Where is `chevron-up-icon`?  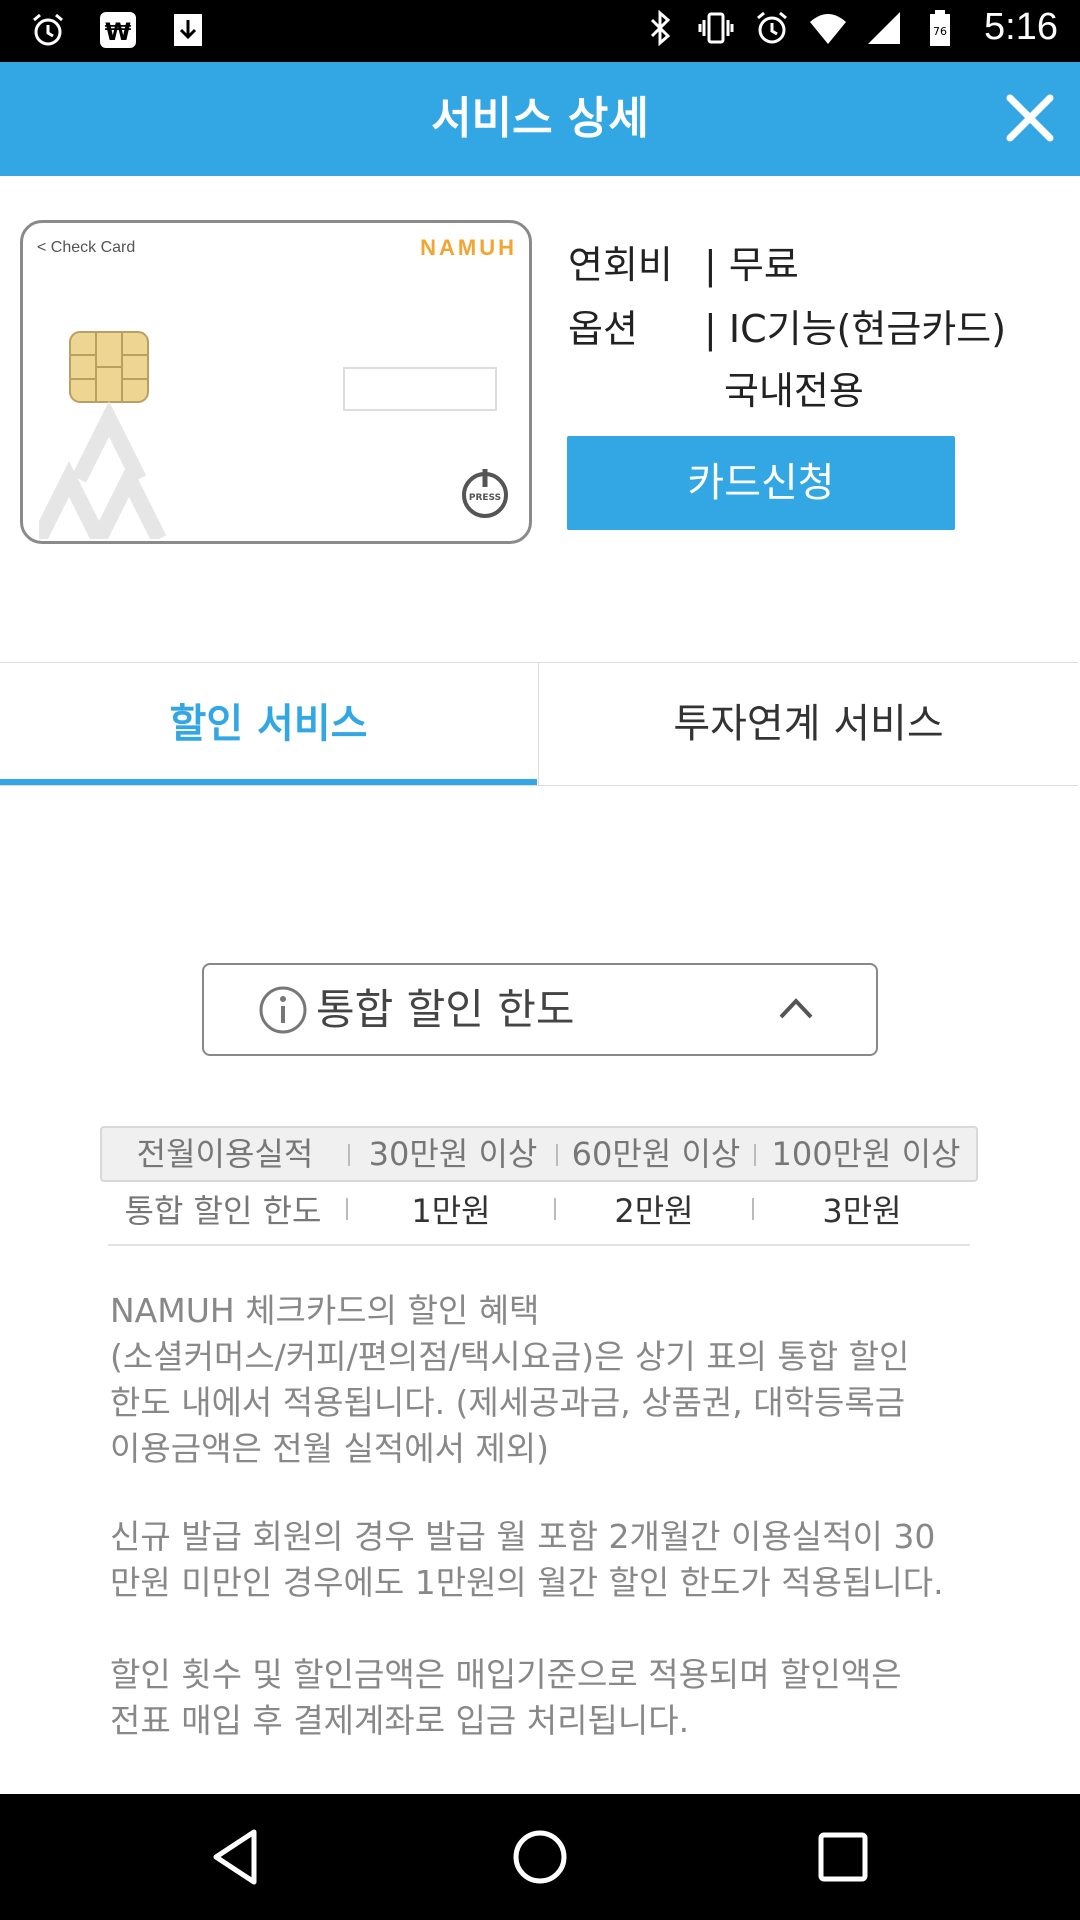
chevron-up-icon is located at coordinates (796, 1008).